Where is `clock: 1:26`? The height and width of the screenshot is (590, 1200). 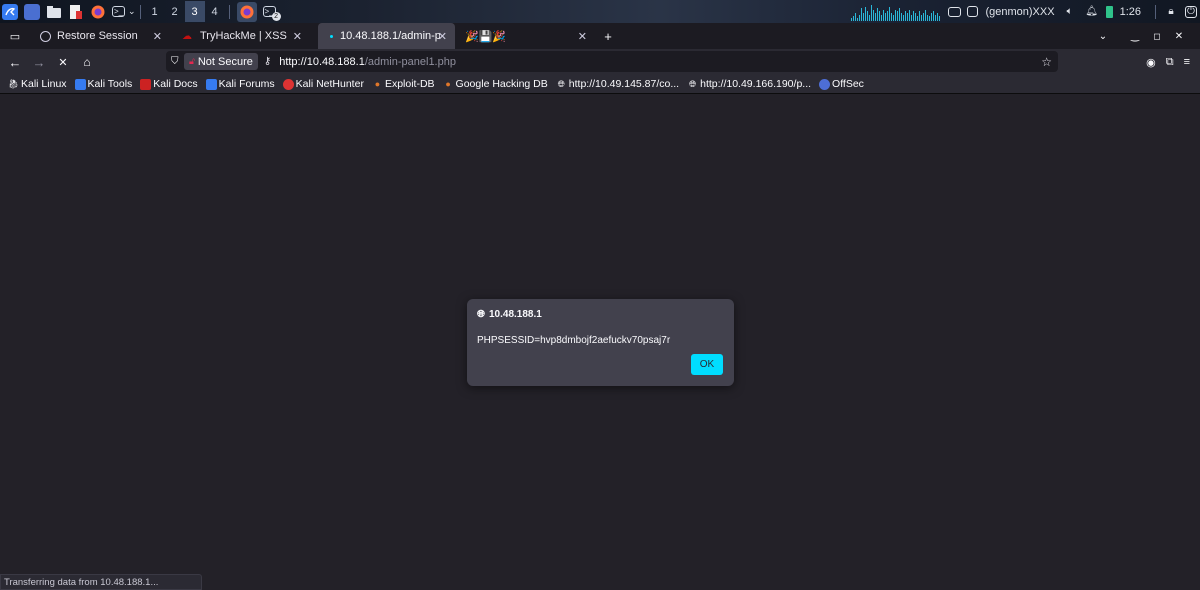
clock: 1:26 is located at coordinates (1130, 12).